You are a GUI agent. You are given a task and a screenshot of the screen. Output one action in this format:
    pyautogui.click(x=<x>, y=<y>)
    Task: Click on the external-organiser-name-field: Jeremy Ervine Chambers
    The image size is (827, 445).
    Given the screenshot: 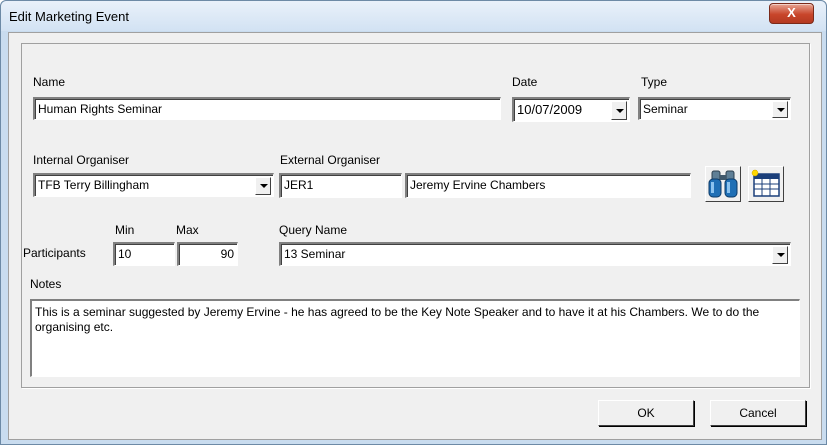 What is the action you would take?
    pyautogui.click(x=548, y=185)
    